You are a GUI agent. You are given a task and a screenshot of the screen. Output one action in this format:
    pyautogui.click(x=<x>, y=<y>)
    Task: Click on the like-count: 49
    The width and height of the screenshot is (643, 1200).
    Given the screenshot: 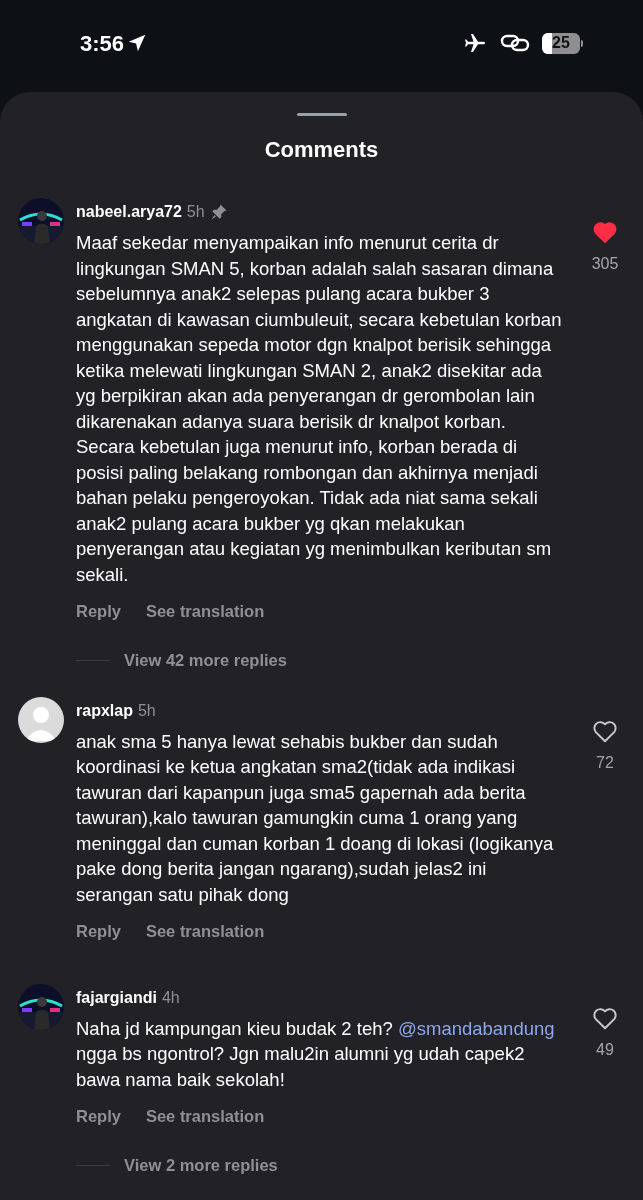 What is the action you would take?
    pyautogui.click(x=605, y=1049)
    